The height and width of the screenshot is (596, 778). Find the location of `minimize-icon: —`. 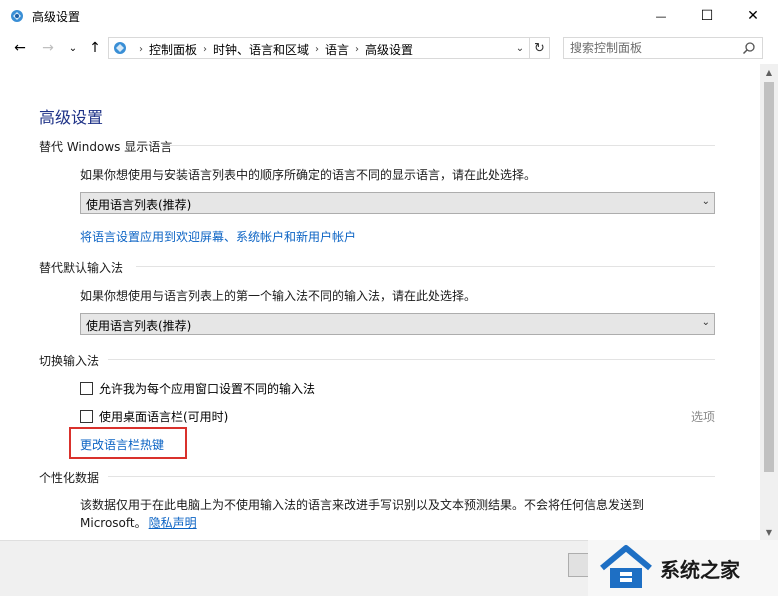

minimize-icon: — is located at coordinates (661, 16).